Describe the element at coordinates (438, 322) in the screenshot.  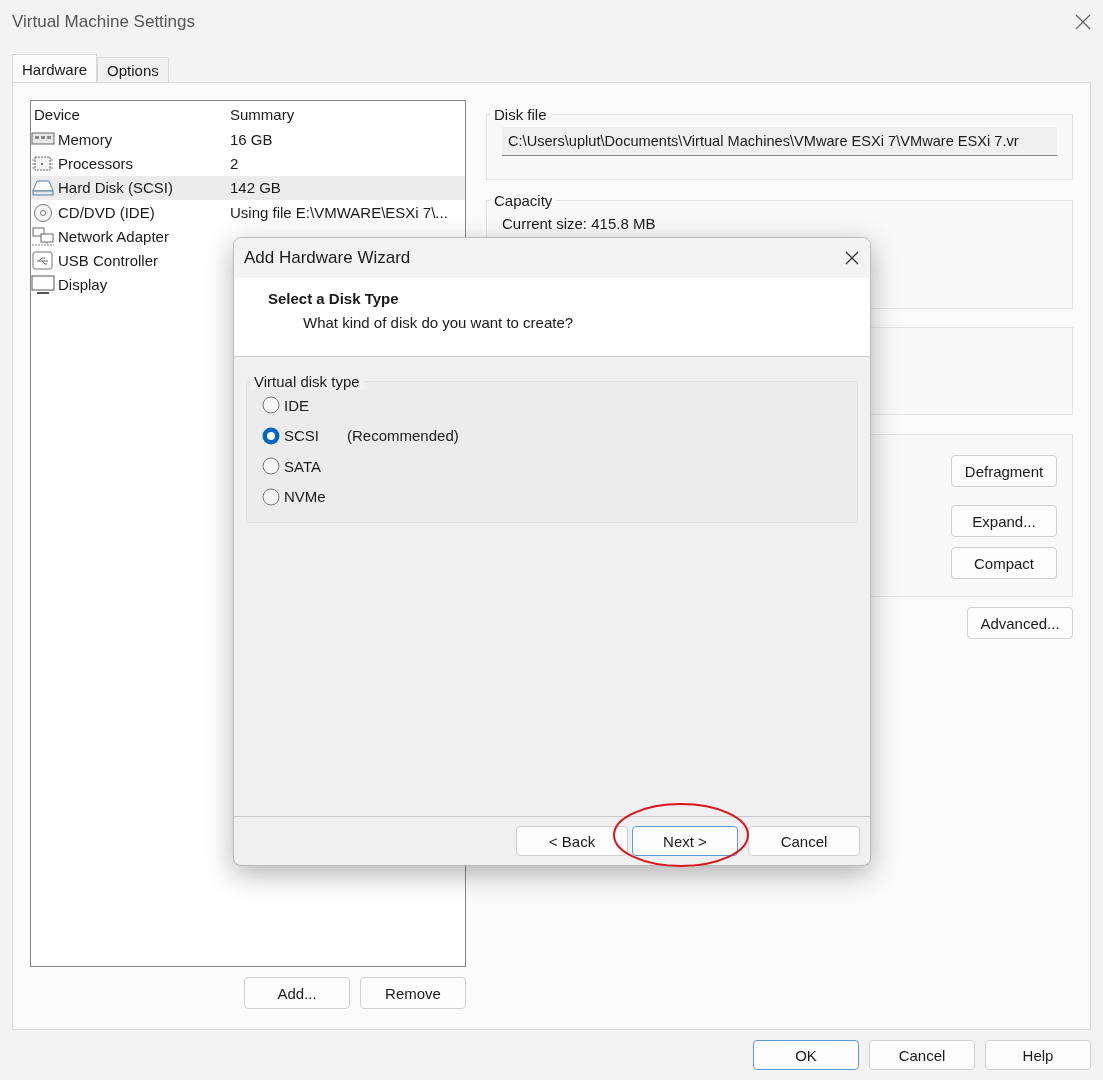
I see `wizard-subheading: What kind of disk do you want to create?` at that location.